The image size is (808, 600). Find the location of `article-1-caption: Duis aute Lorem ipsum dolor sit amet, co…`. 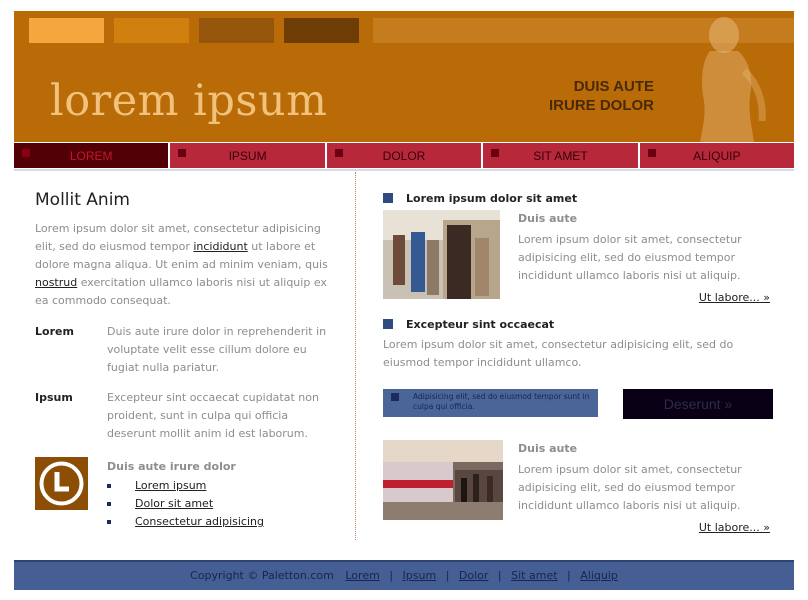

article-1-caption: Duis aute Lorem ipsum dolor sit amet, co… is located at coordinates (643, 247).